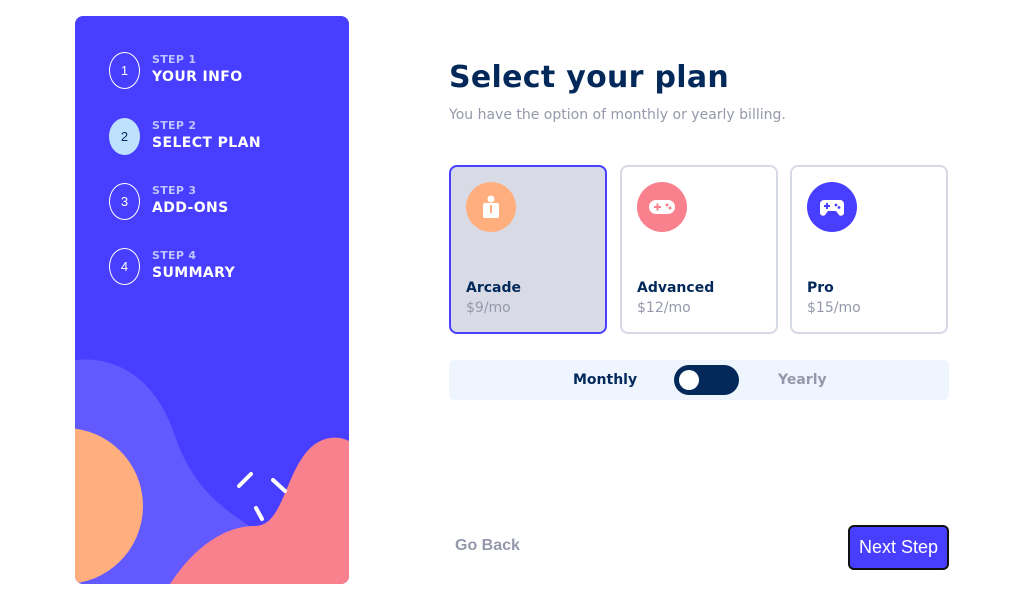 Image resolution: width=1024 pixels, height=600 pixels. What do you see at coordinates (834, 308) in the screenshot?
I see `plan-price: $15/mo` at bounding box center [834, 308].